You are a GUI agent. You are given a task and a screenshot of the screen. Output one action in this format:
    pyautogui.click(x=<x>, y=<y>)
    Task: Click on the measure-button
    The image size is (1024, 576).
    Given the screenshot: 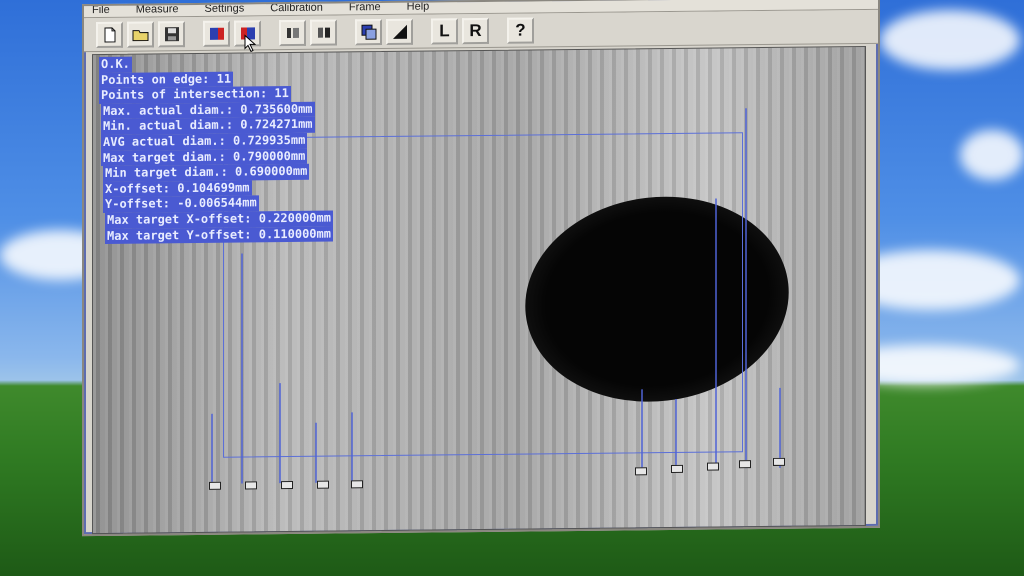 What is the action you would take?
    pyautogui.click(x=323, y=32)
    